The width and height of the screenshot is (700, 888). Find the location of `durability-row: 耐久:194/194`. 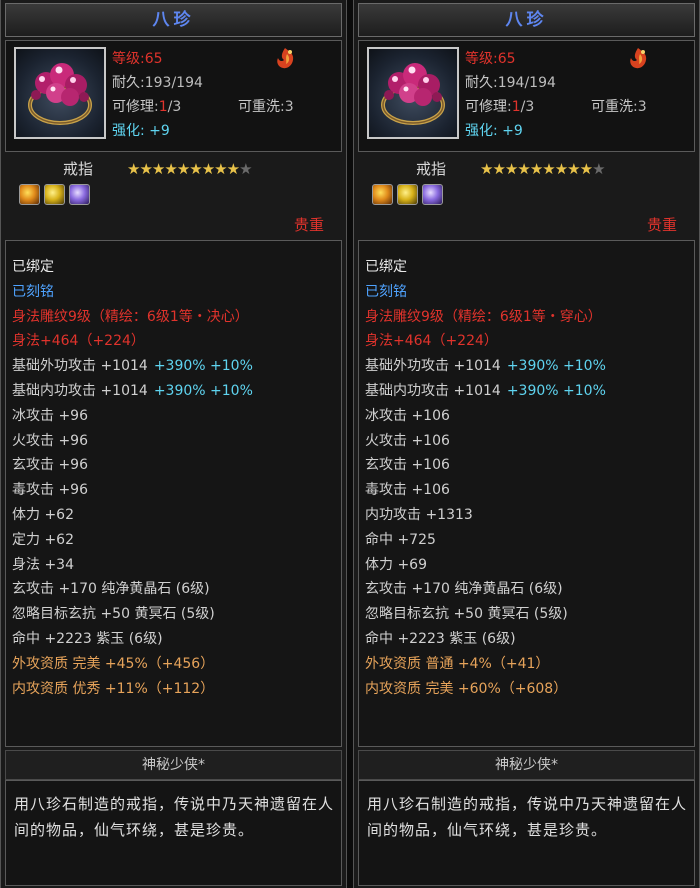

durability-row: 耐久:194/194 is located at coordinates (510, 83).